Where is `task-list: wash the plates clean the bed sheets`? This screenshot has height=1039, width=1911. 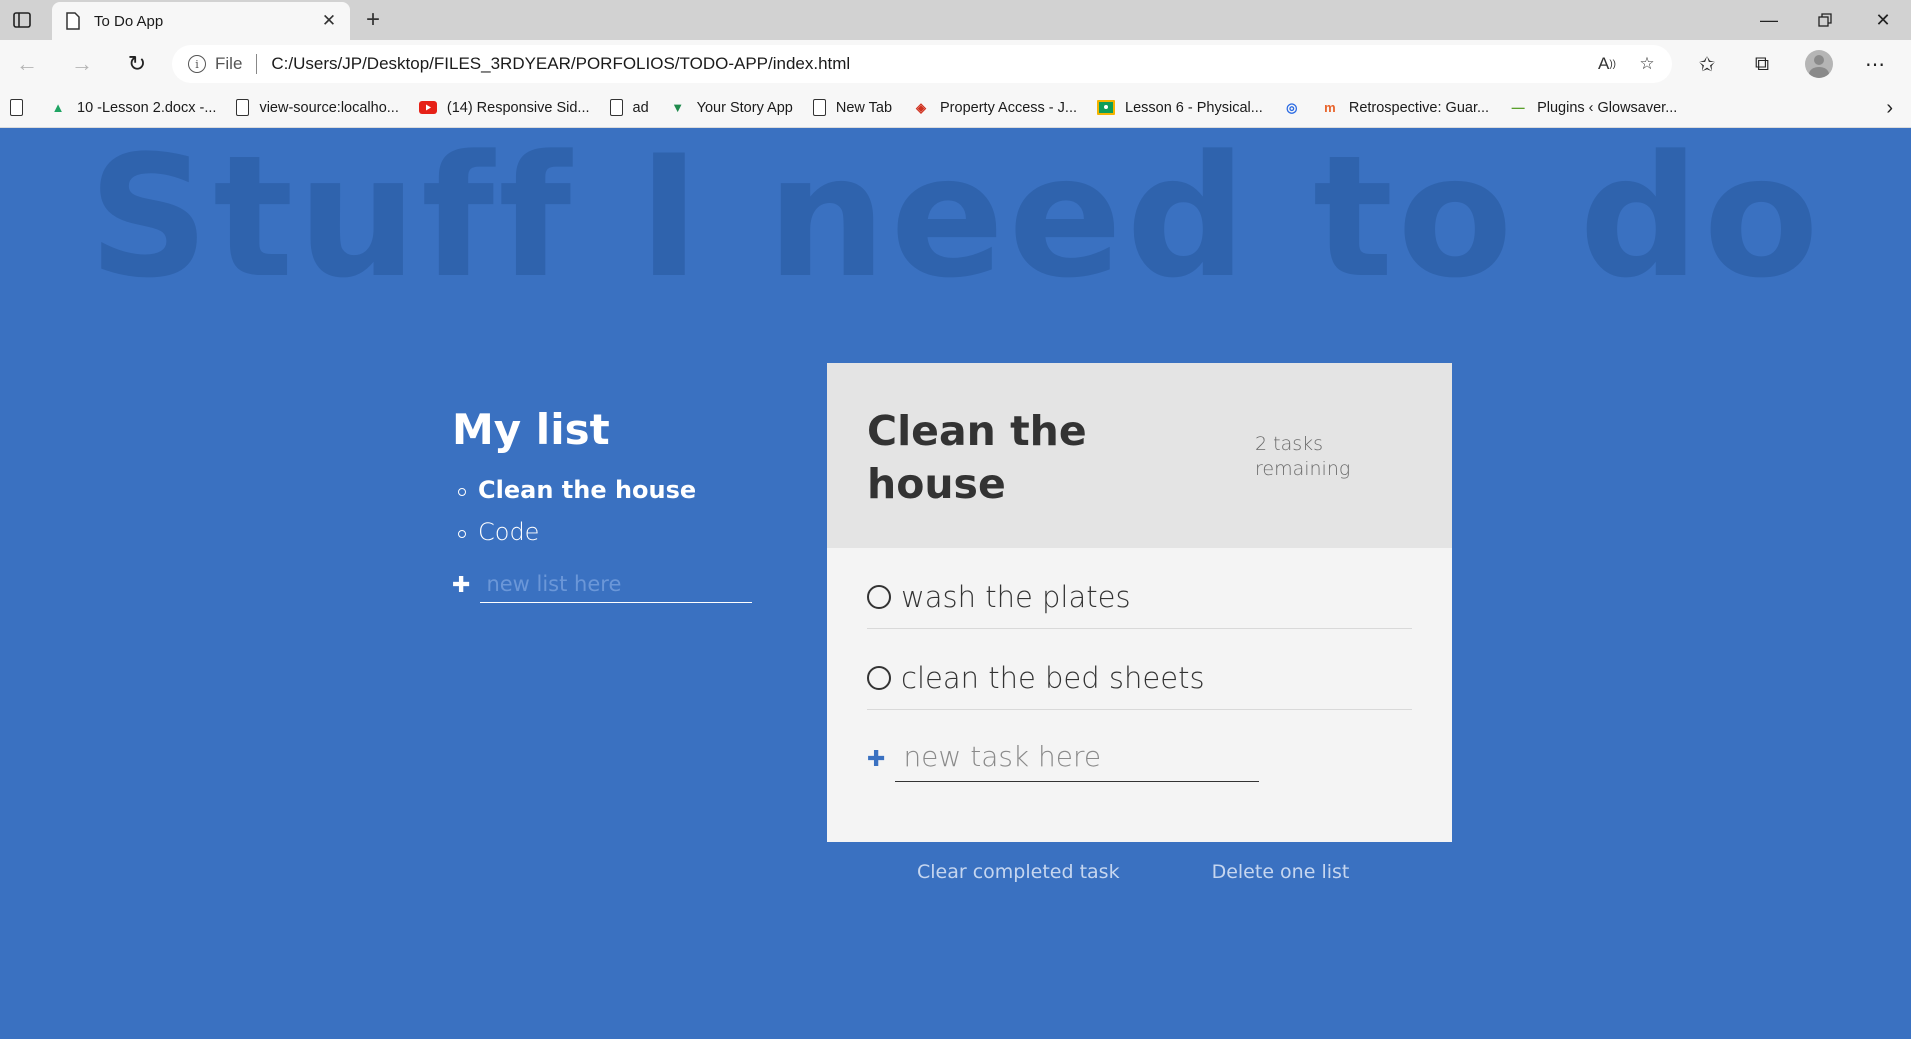
task-list: wash the plates clean the bed sheets is located at coordinates (1139, 629).